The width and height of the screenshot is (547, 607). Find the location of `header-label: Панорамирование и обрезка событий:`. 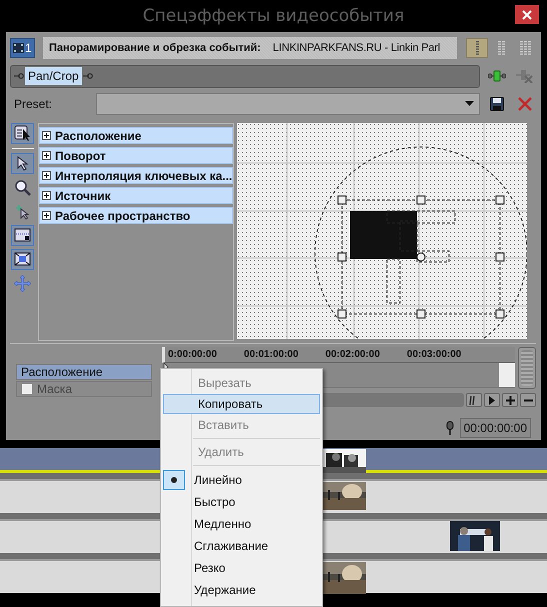

header-label: Панорамирование и обрезка событий: is located at coordinates (155, 48).